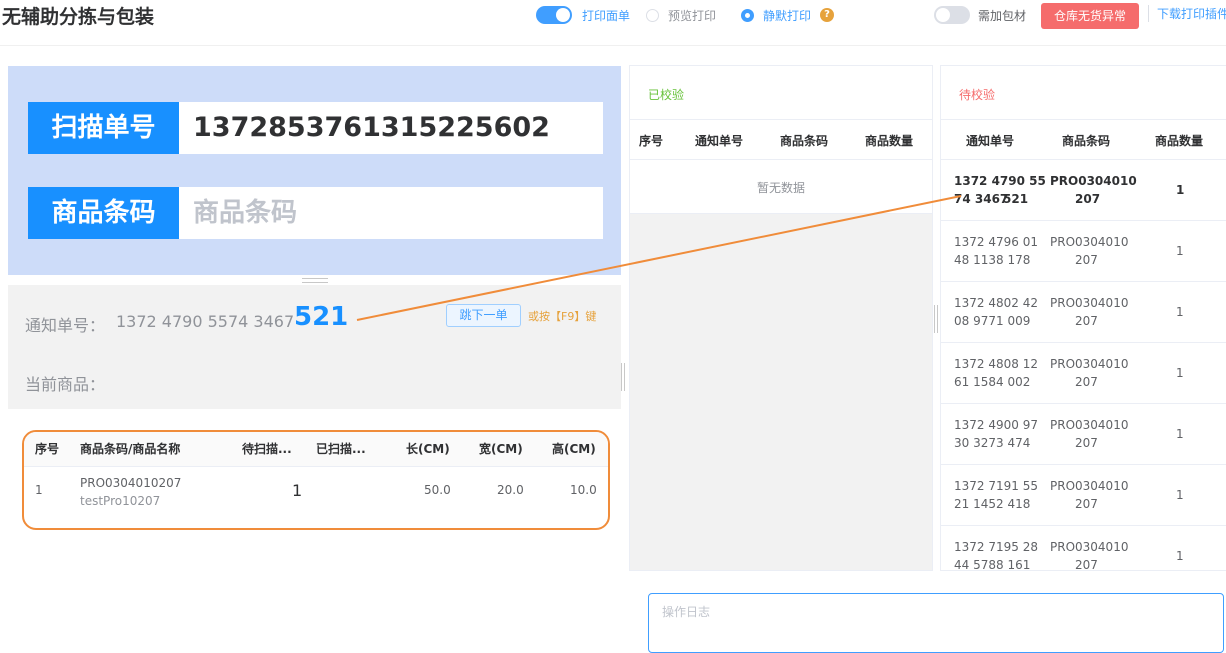 Image resolution: width=1226 pixels, height=653 pixels. What do you see at coordinates (103, 128) in the screenshot?
I see `scan-number-label: 扫描单号` at bounding box center [103, 128].